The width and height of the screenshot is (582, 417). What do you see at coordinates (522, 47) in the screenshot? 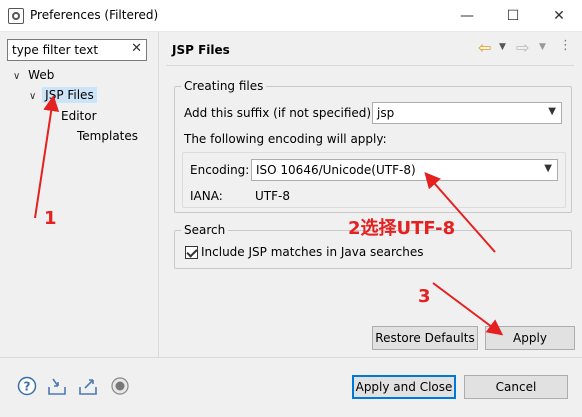
I see `forward-arrow-icon: ⇨` at bounding box center [522, 47].